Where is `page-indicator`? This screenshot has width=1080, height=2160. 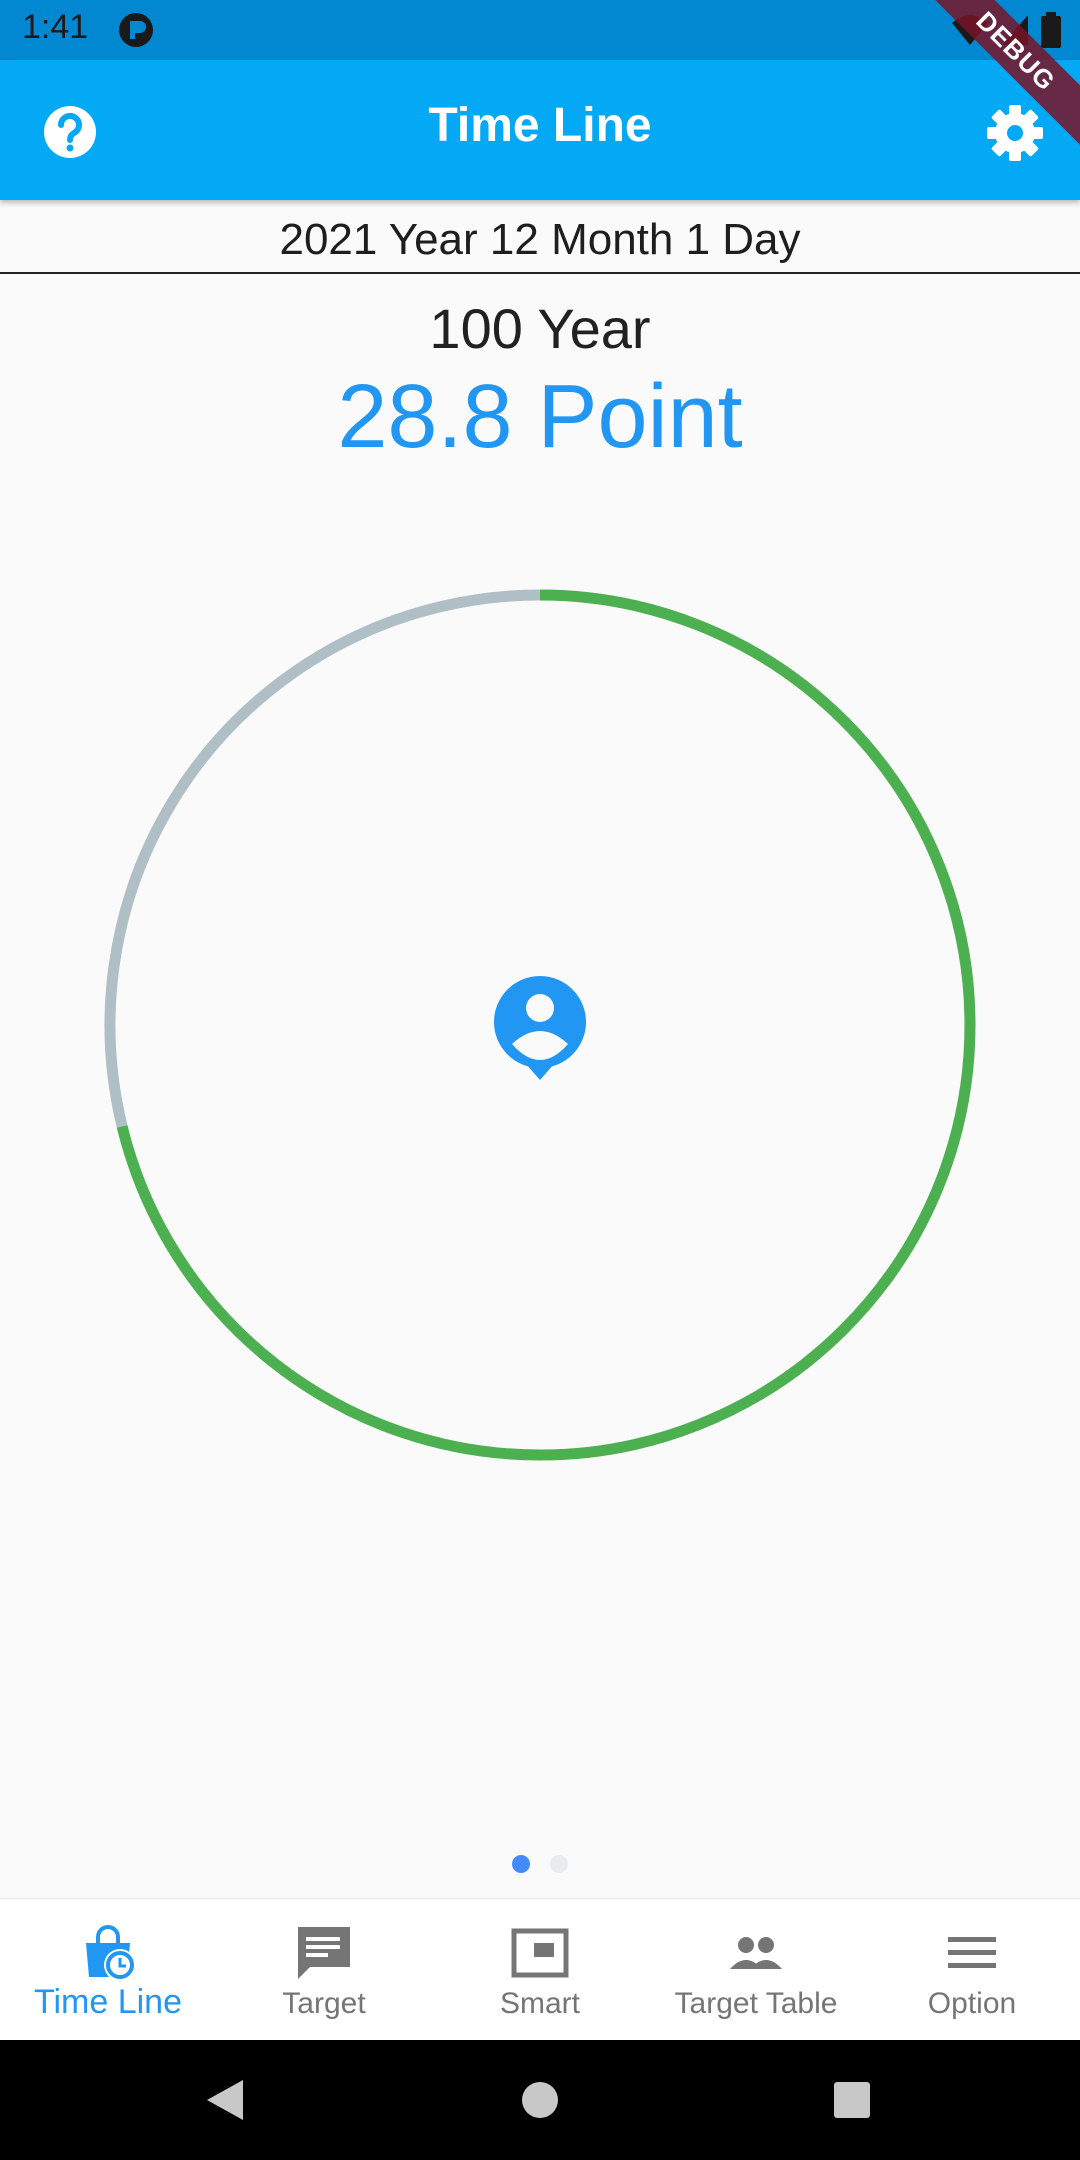 page-indicator is located at coordinates (540, 1864).